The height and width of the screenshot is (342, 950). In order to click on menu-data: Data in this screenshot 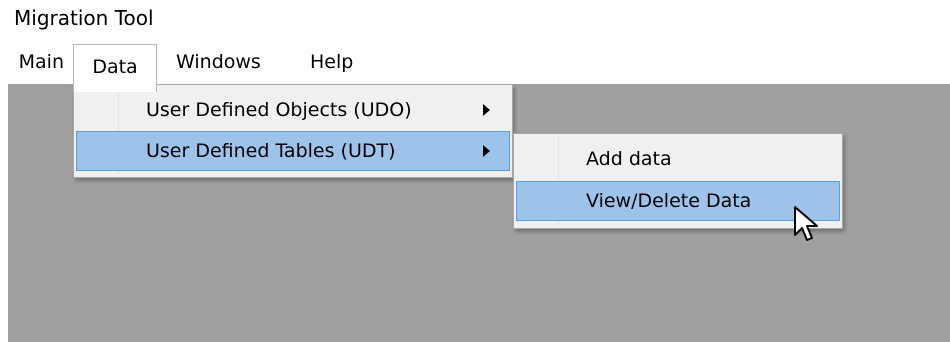, I will do `click(115, 68)`.